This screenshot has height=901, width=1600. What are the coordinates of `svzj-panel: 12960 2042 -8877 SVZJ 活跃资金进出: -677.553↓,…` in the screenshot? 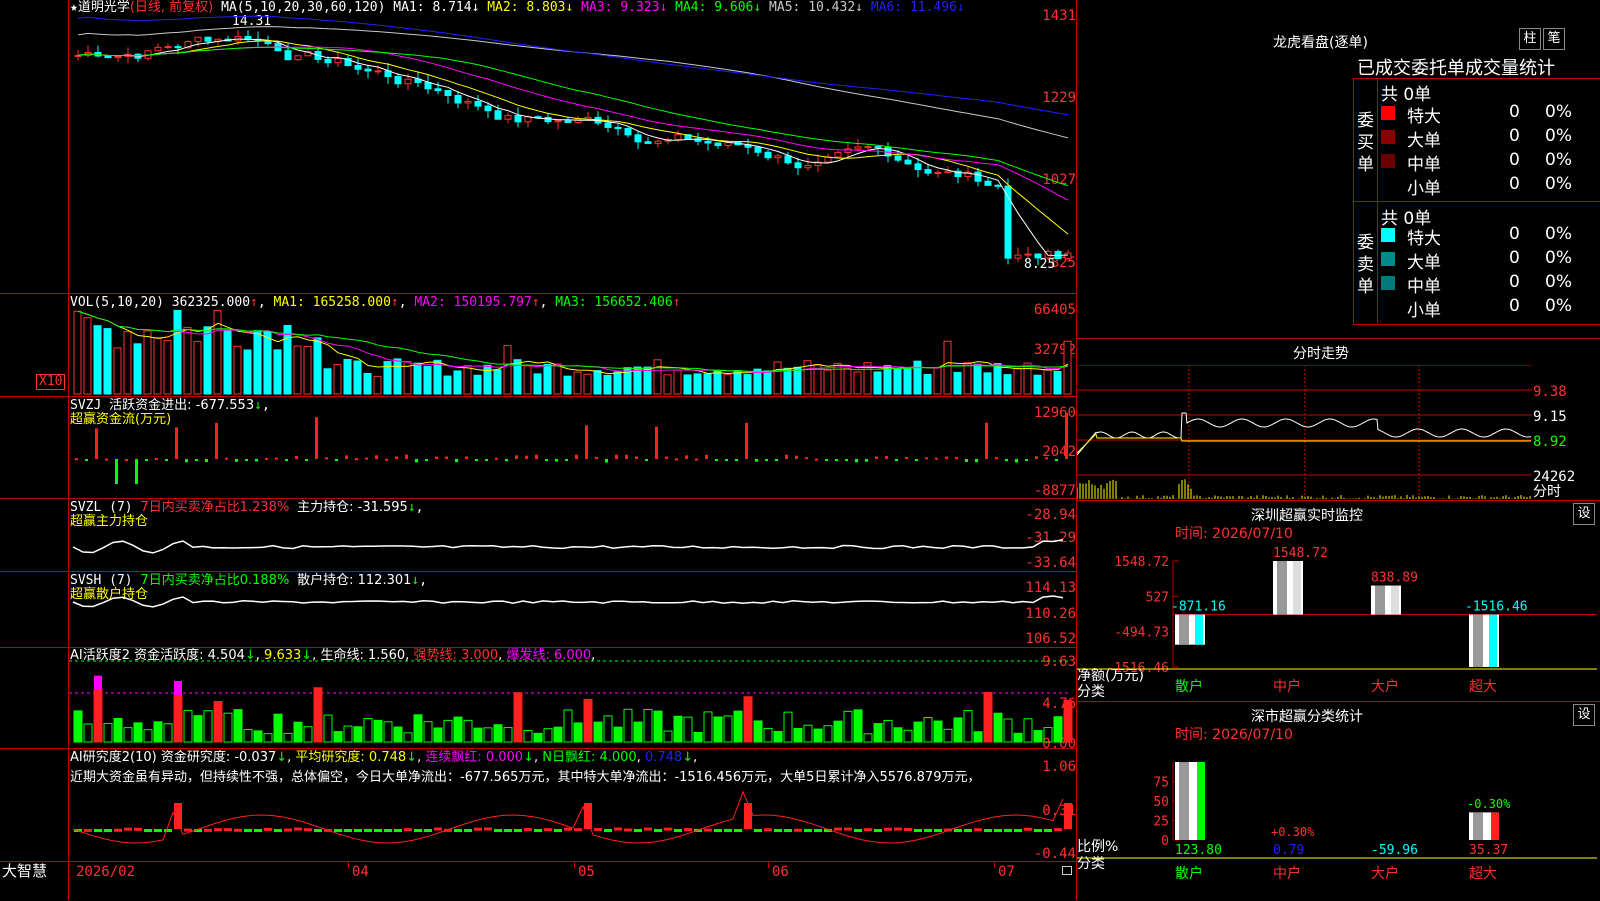 It's located at (538, 448).